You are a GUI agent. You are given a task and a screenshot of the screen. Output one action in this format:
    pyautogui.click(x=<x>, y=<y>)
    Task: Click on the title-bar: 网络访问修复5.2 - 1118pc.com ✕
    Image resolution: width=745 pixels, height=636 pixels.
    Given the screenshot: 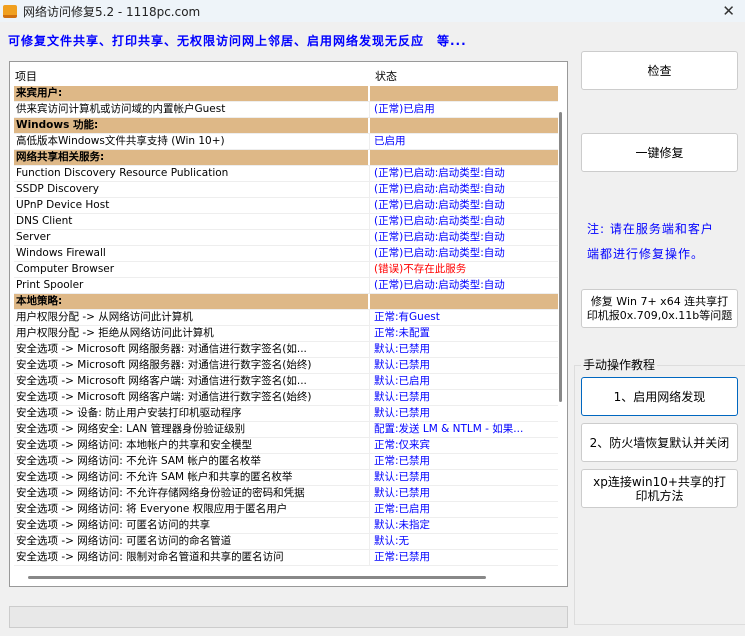 What is the action you would take?
    pyautogui.click(x=372, y=11)
    